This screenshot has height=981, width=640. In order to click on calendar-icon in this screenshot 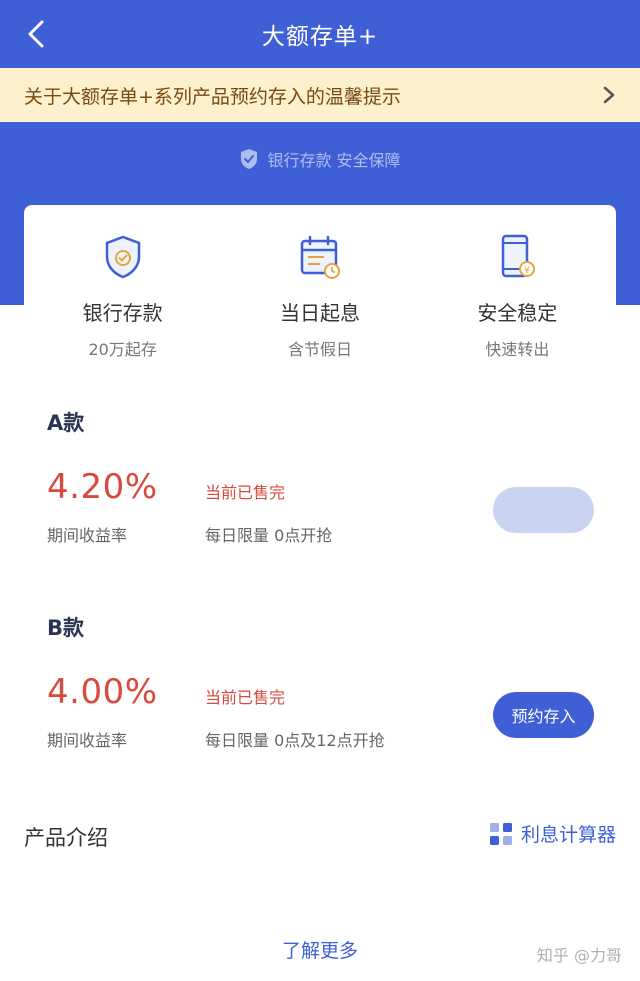, I will do `click(320, 257)`.